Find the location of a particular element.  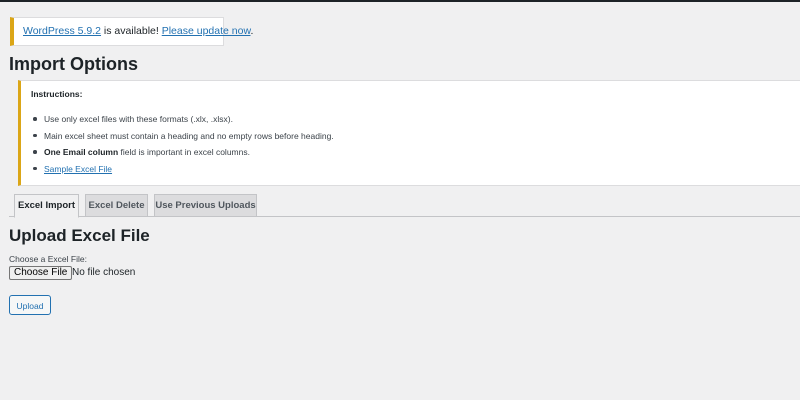

list-item: Sample Excel File is located at coordinates (182, 169).